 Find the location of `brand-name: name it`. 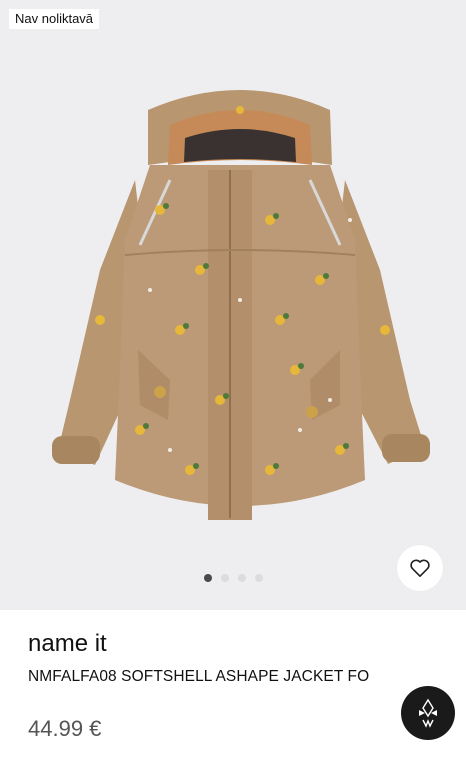

brand-name: name it is located at coordinates (67, 644).